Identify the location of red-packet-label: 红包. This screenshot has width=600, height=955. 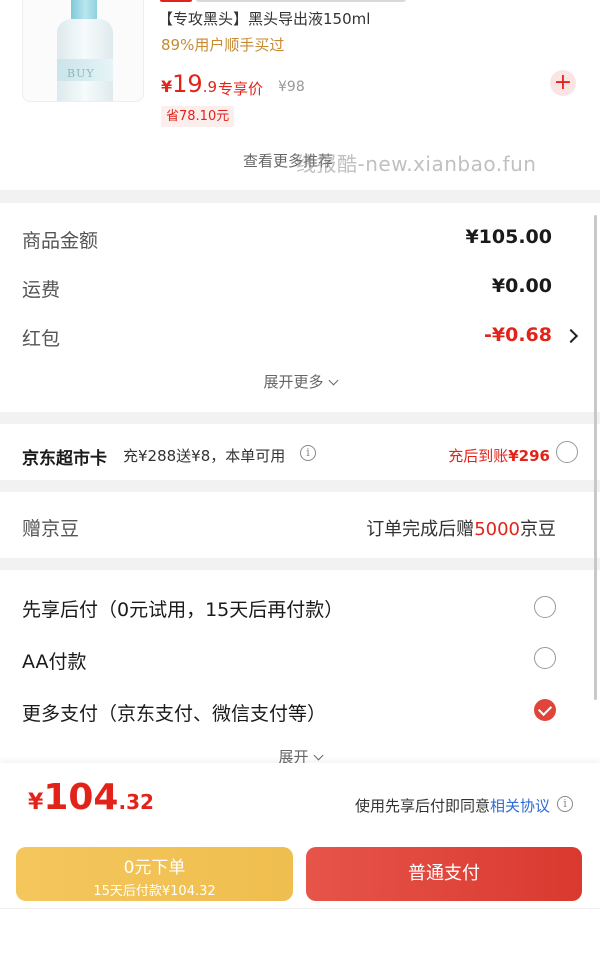
(41, 337).